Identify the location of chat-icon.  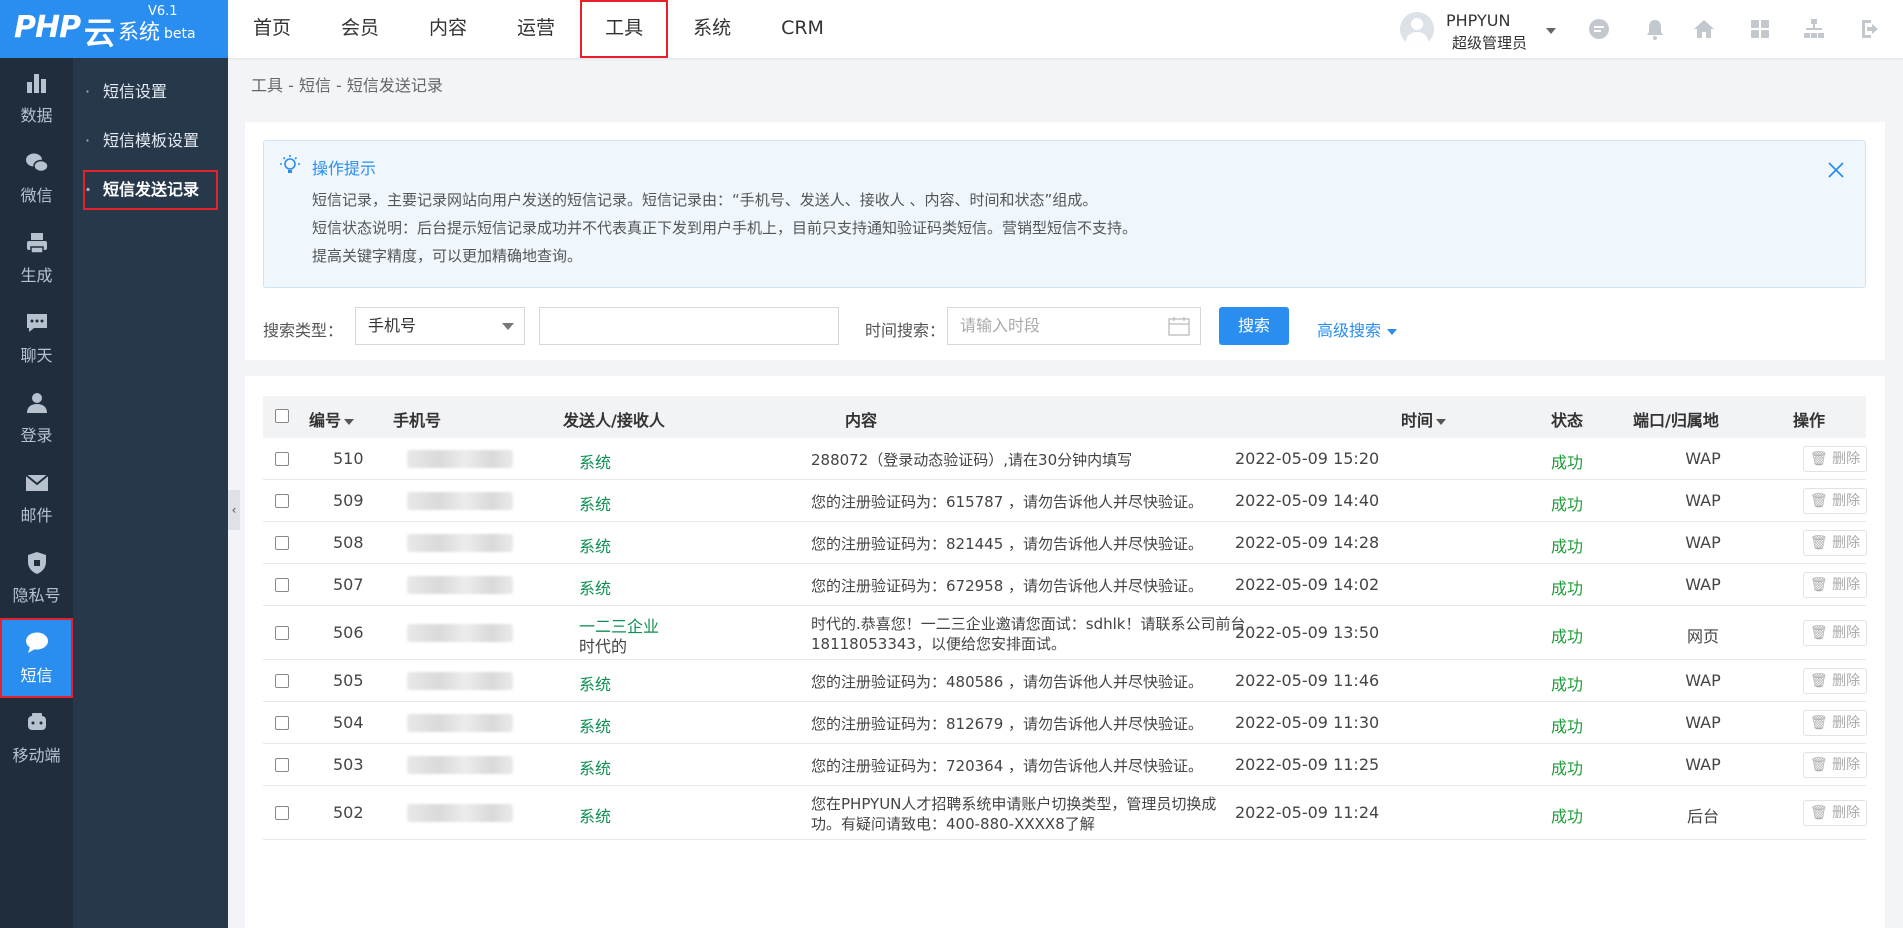
(1599, 29).